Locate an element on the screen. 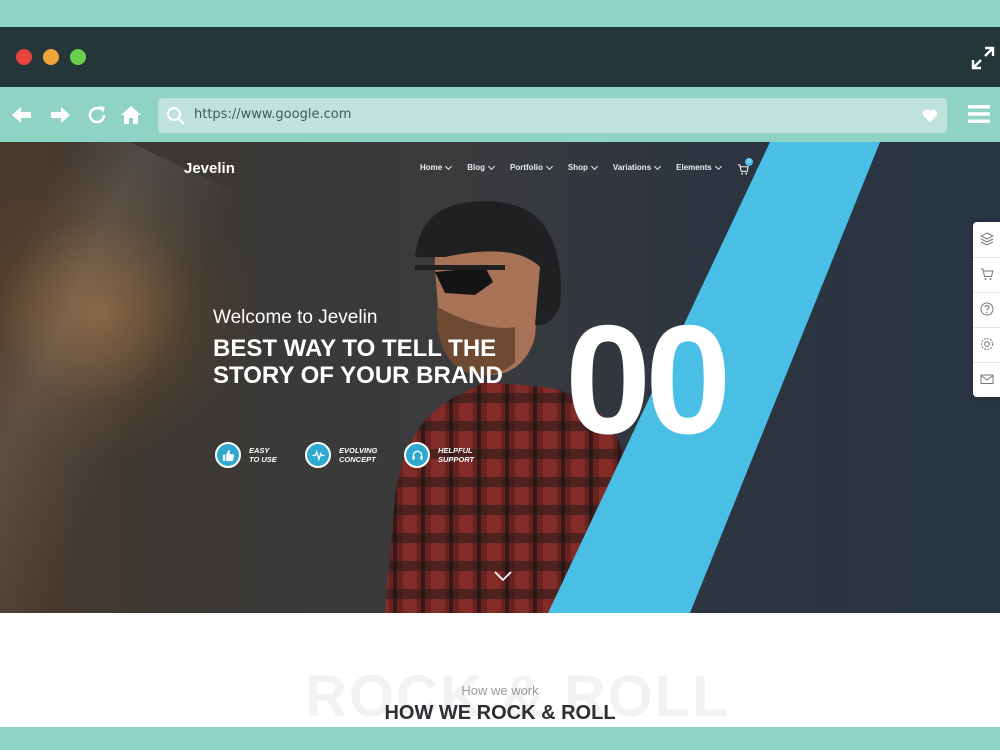 Image resolution: width=1000 pixels, height=750 pixels. help-icon is located at coordinates (987, 309).